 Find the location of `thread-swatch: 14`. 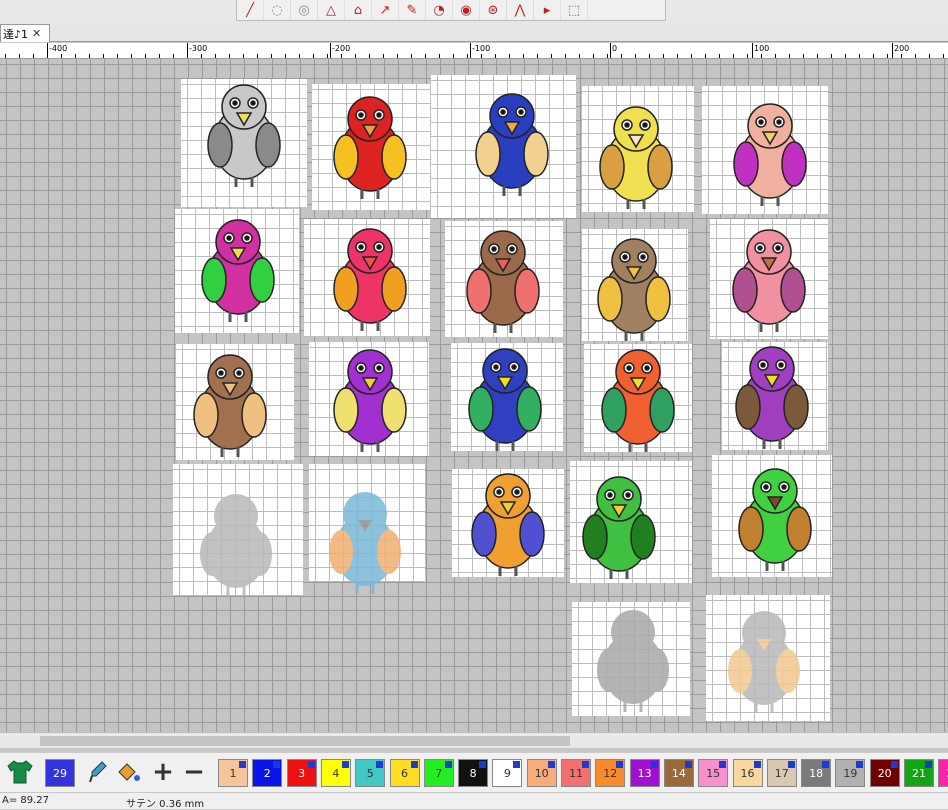

thread-swatch: 14 is located at coordinates (678, 773).